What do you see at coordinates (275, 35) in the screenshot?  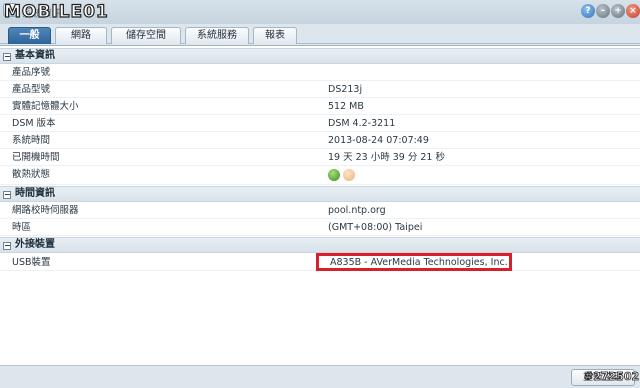 I see `tab-logs: 報表` at bounding box center [275, 35].